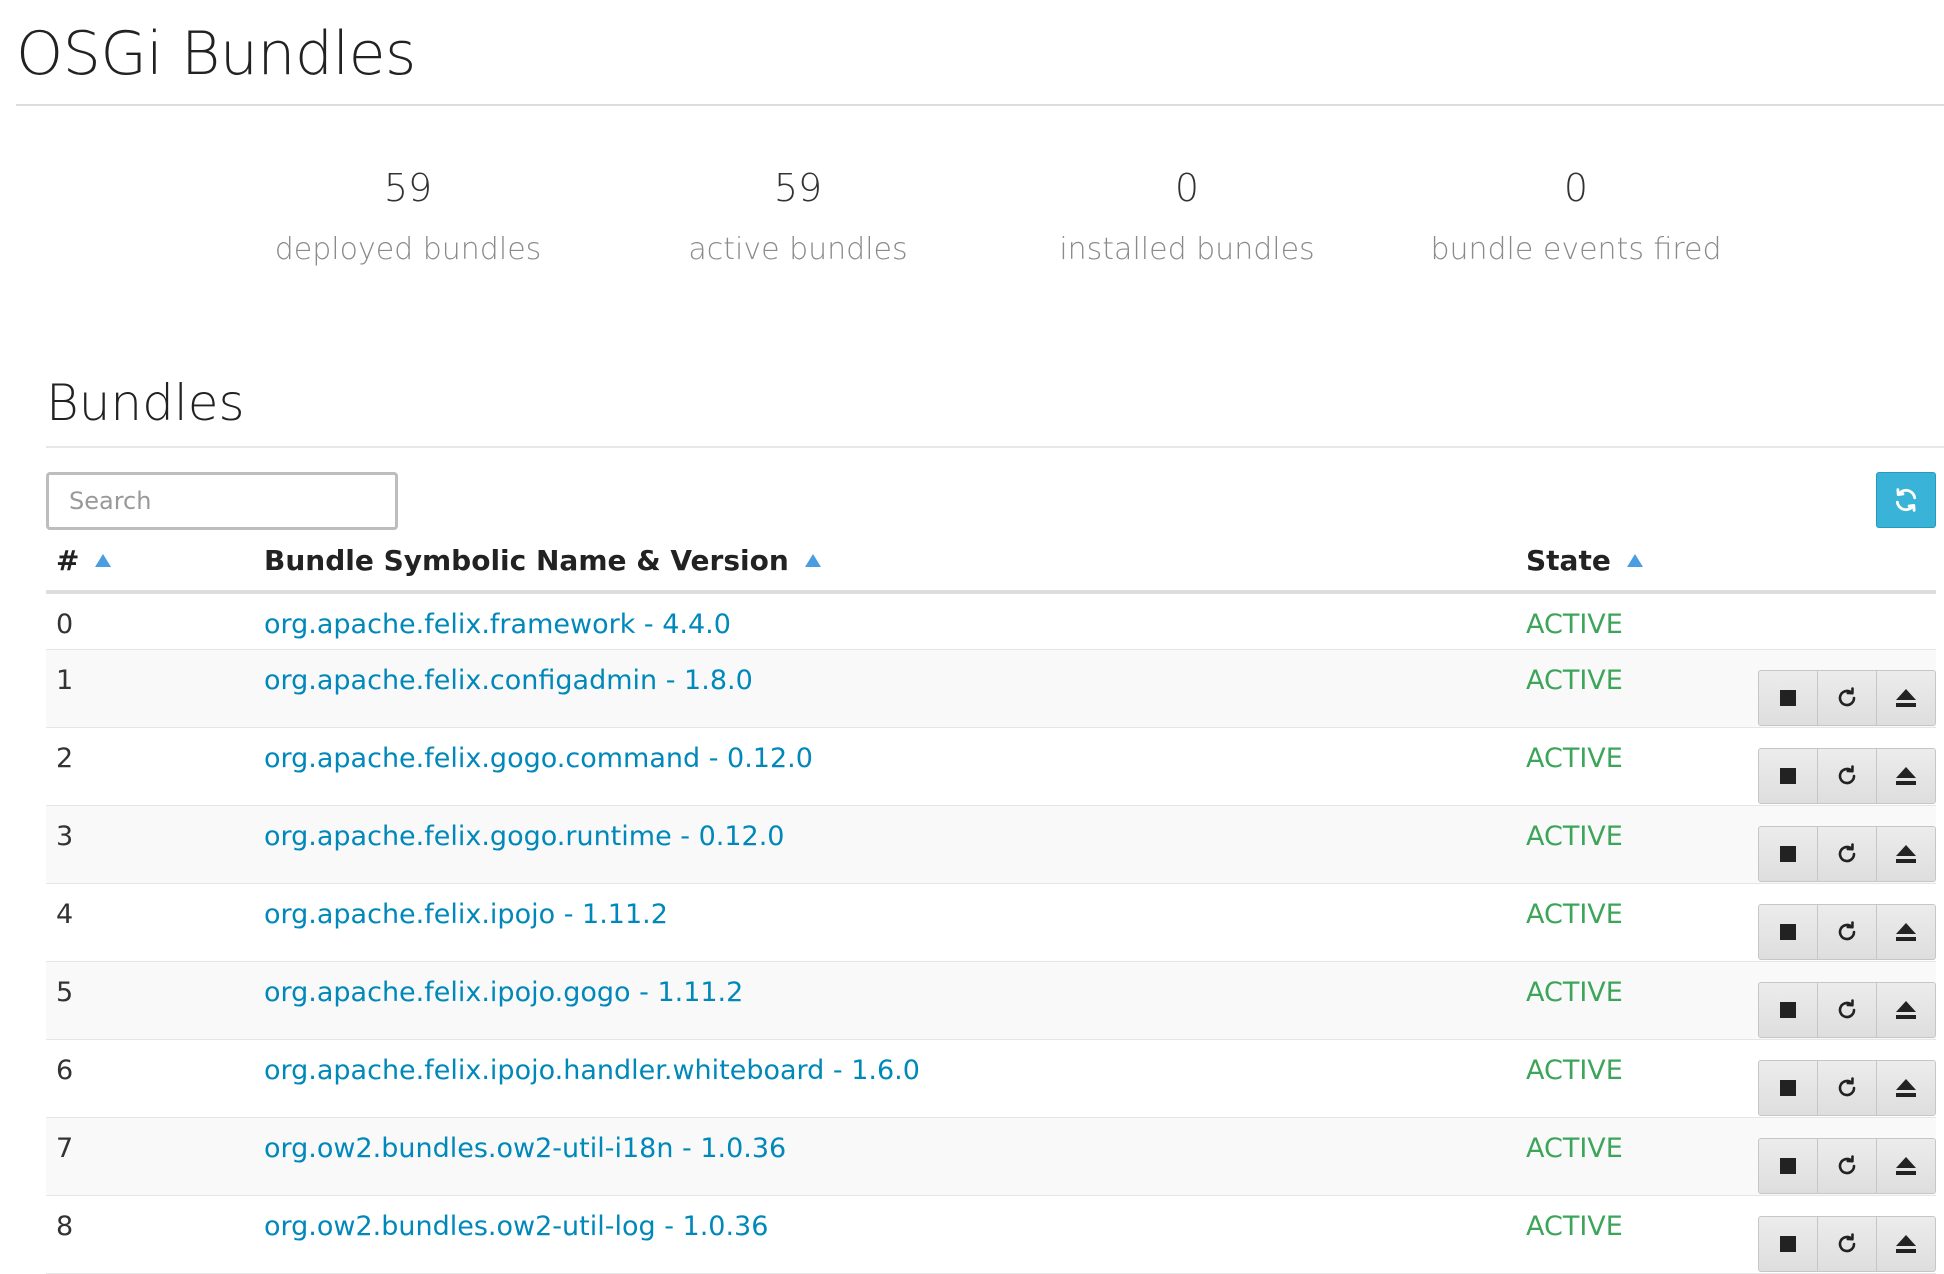  I want to click on stat-active-bundles: 59 active bundles, so click(798, 219).